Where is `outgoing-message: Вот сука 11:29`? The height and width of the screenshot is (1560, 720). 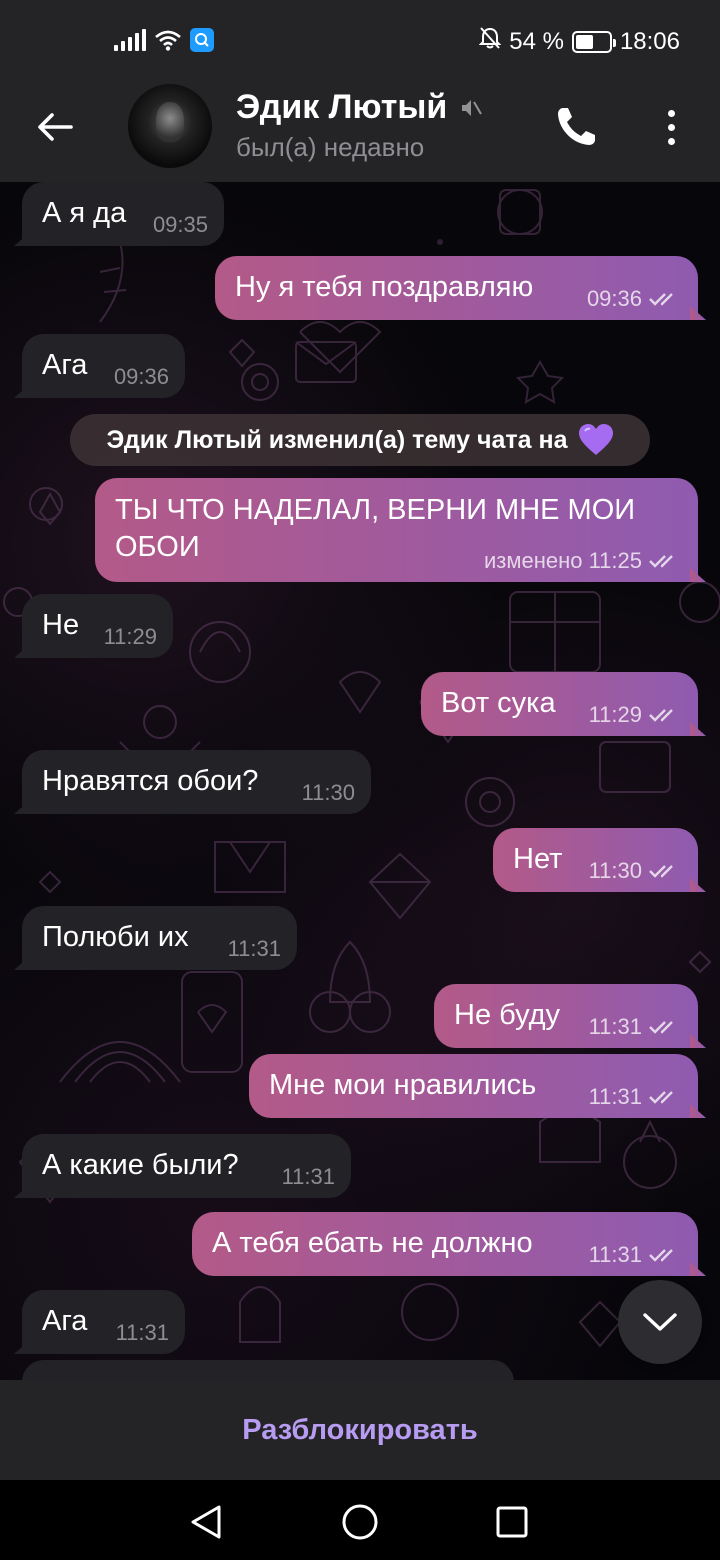
outgoing-message: Вот сука 11:29 is located at coordinates (559, 704).